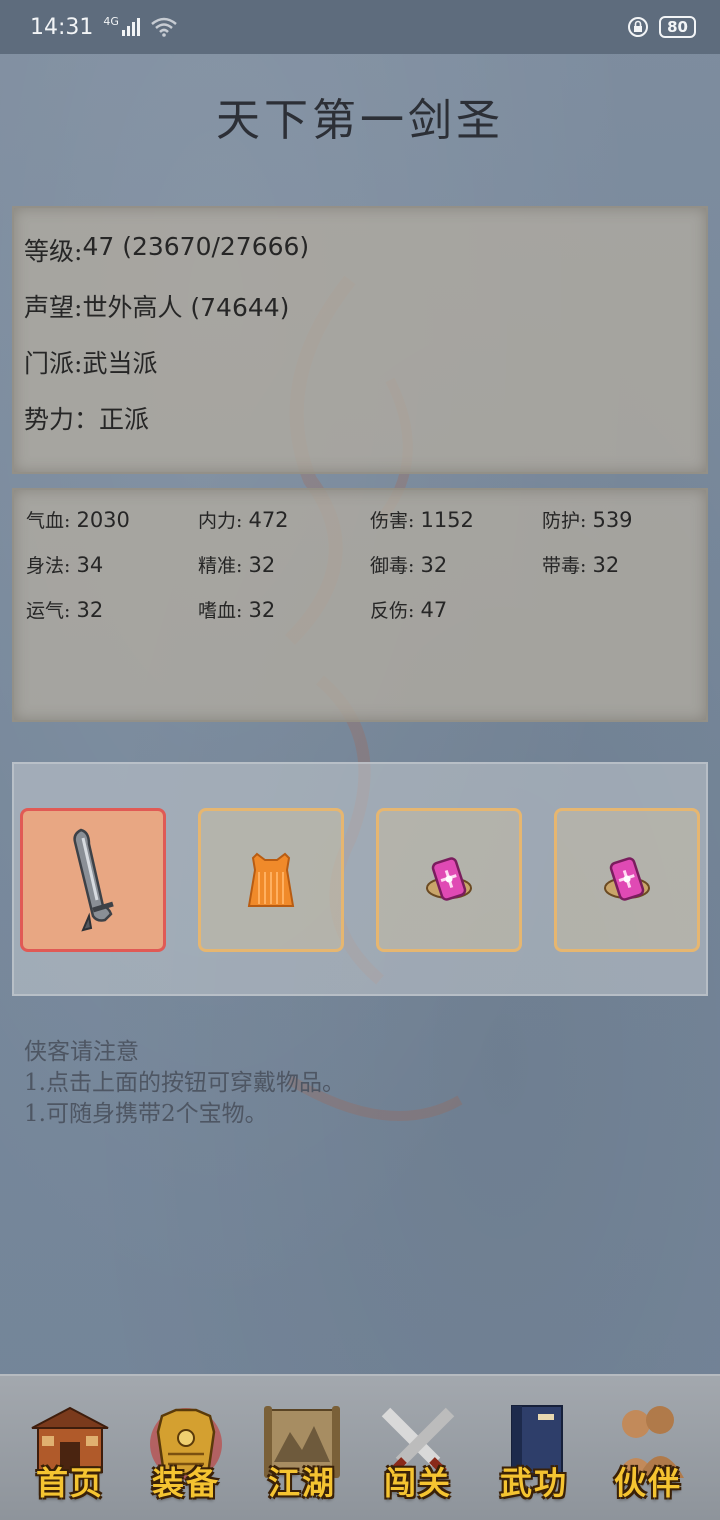  Describe the element at coordinates (53, 251) in the screenshot. I see `info-label: 等级:` at that location.